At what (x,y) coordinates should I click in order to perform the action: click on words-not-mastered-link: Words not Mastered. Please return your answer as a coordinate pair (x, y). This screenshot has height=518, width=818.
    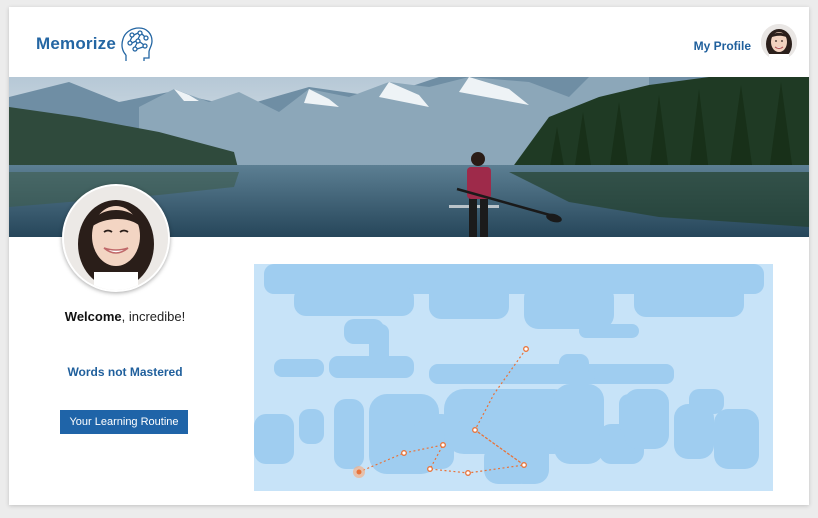
    Looking at the image, I should click on (125, 372).